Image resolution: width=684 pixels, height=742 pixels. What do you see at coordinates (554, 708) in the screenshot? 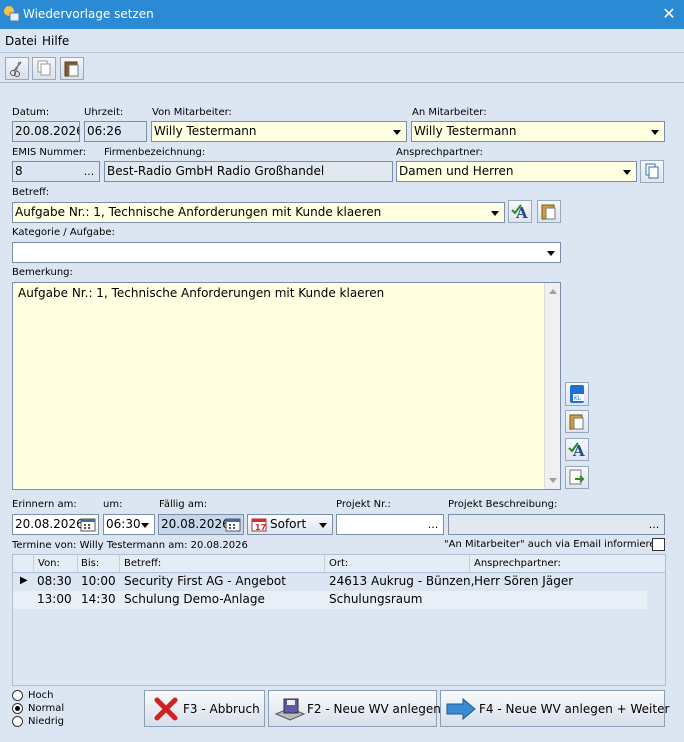
I see `neue-wv-weiter-button: F4 - Neue WV anlegen + Weiter` at bounding box center [554, 708].